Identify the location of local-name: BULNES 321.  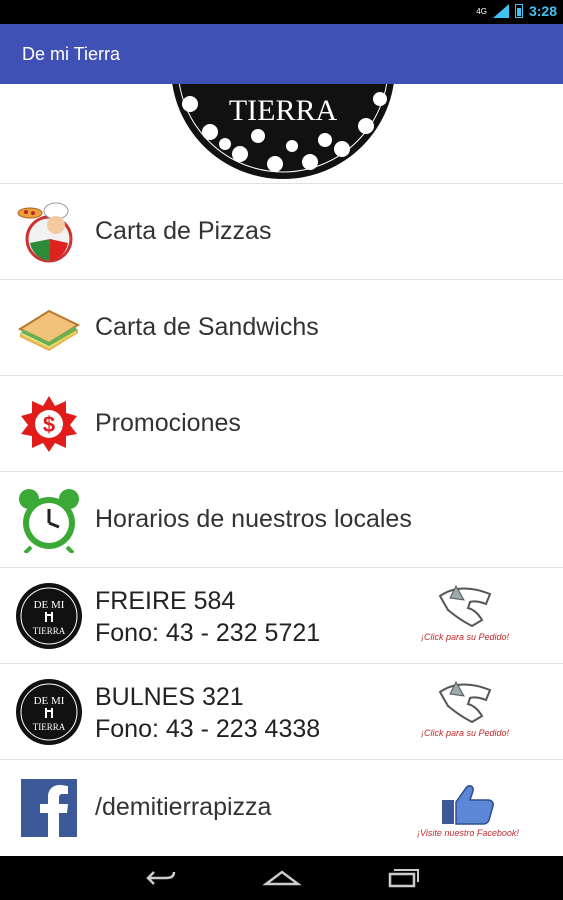
(169, 697).